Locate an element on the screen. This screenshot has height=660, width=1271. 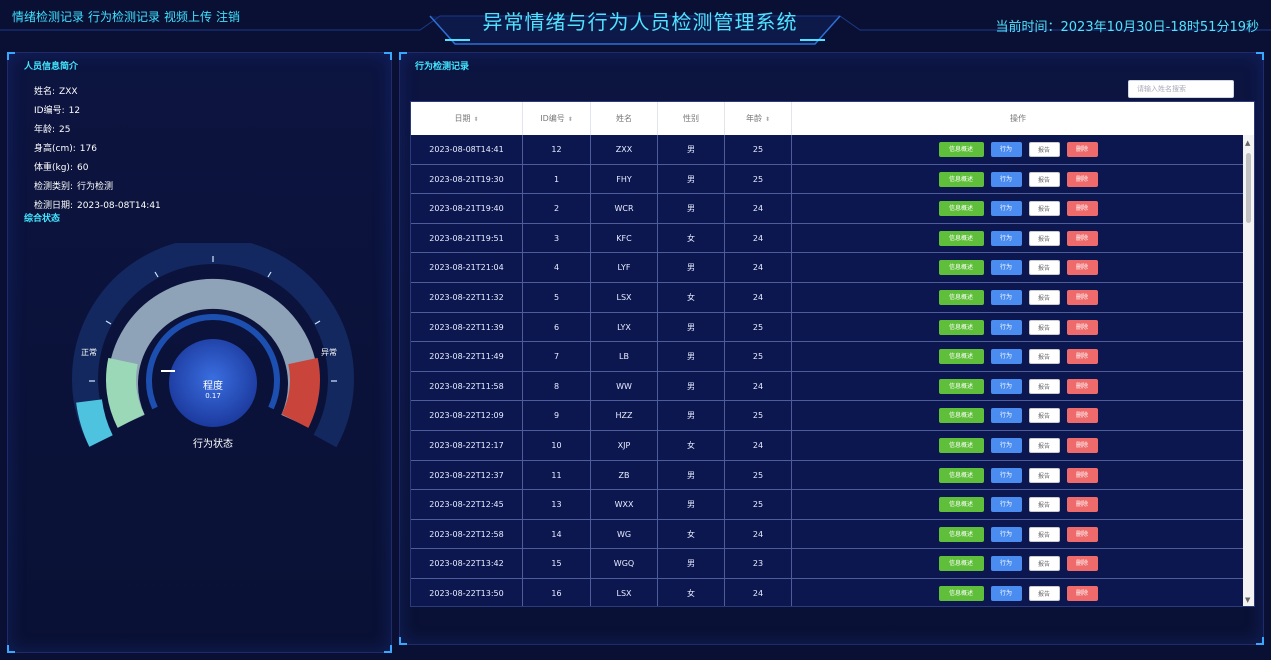
profile-key: 身高(cm): is located at coordinates (55, 149).